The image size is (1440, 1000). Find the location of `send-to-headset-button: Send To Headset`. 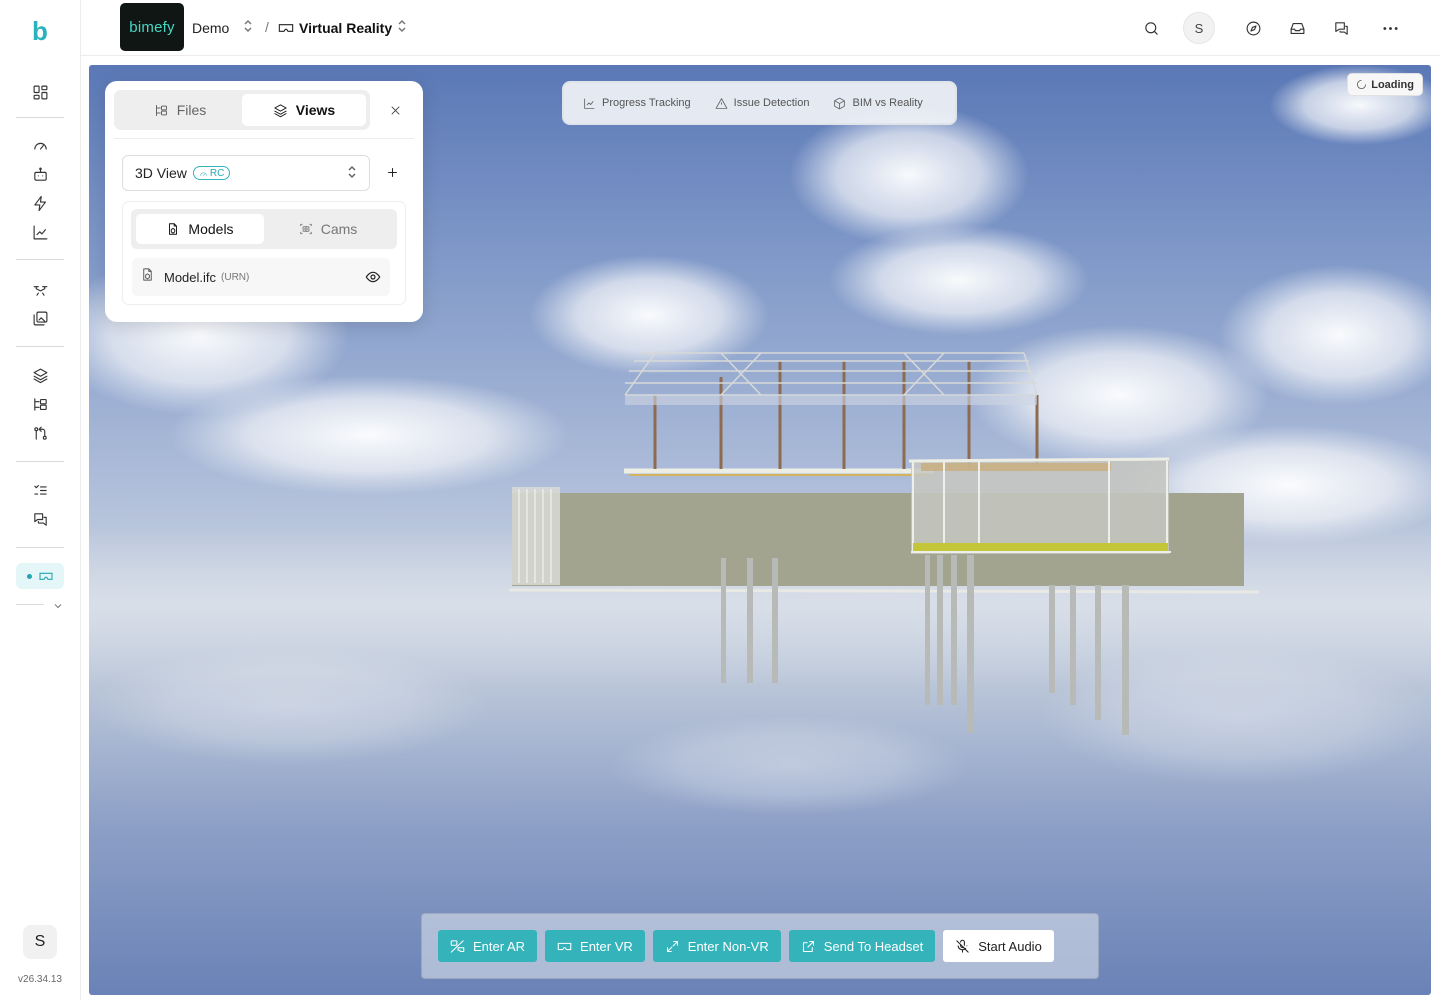

send-to-headset-button: Send To Headset is located at coordinates (862, 946).